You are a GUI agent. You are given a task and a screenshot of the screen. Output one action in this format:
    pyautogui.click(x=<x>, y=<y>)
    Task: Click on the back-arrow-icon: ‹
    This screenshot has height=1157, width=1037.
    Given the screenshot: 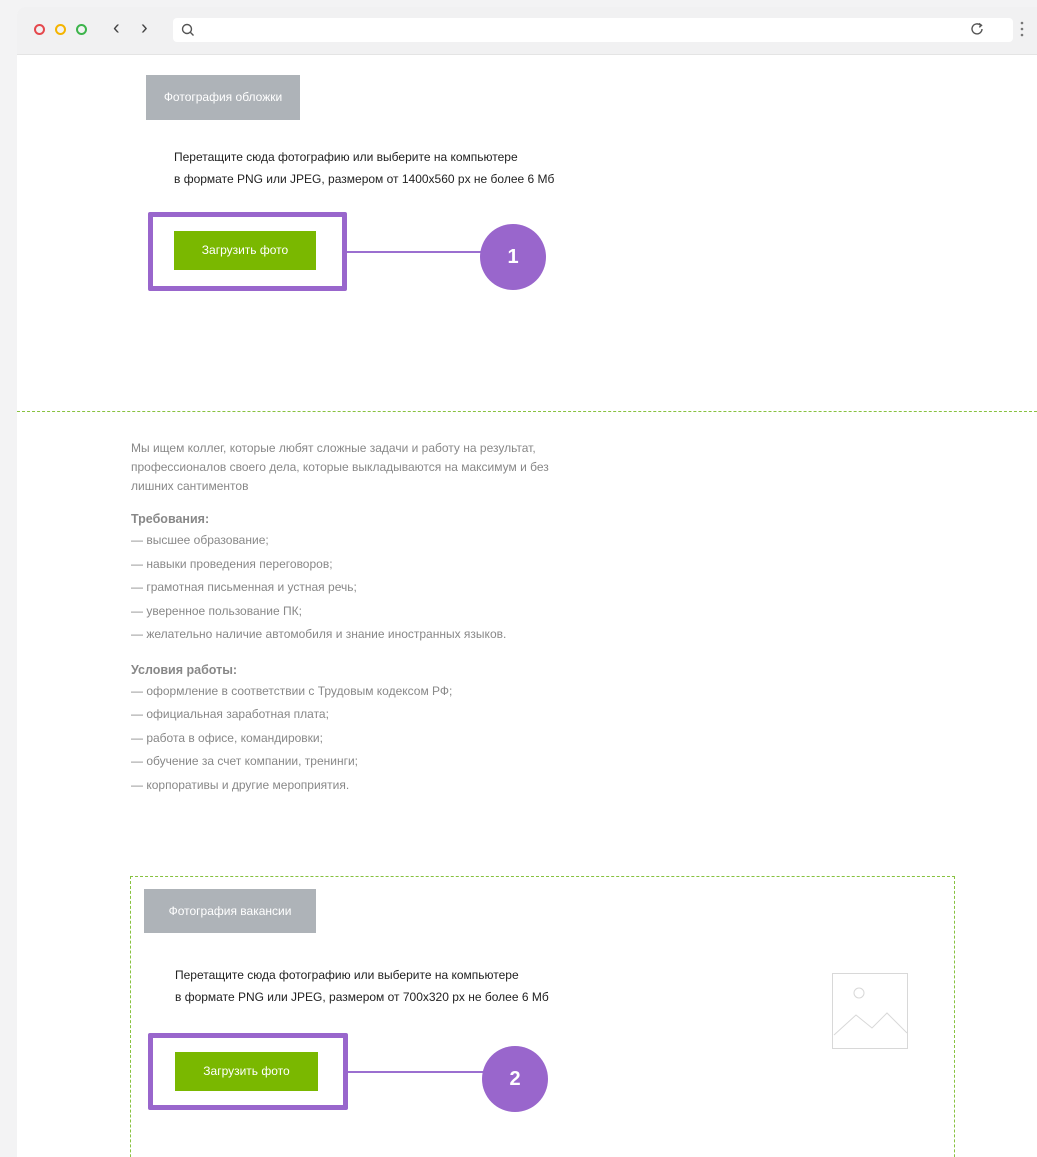 What is the action you would take?
    pyautogui.click(x=116, y=28)
    